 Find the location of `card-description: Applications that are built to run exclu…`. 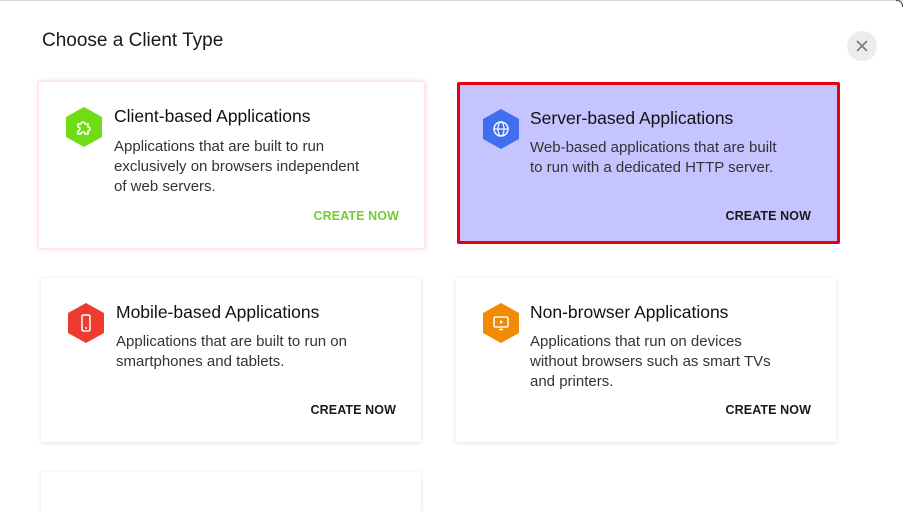

card-description: Applications that are built to run exclu… is located at coordinates (237, 166).